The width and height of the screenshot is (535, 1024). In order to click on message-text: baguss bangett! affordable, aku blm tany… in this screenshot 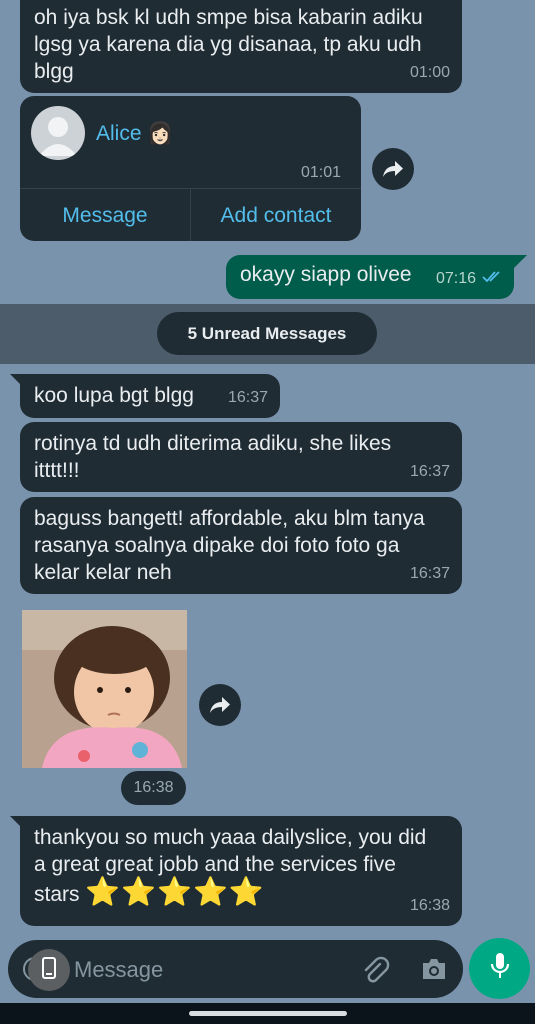, I will do `click(229, 545)`.